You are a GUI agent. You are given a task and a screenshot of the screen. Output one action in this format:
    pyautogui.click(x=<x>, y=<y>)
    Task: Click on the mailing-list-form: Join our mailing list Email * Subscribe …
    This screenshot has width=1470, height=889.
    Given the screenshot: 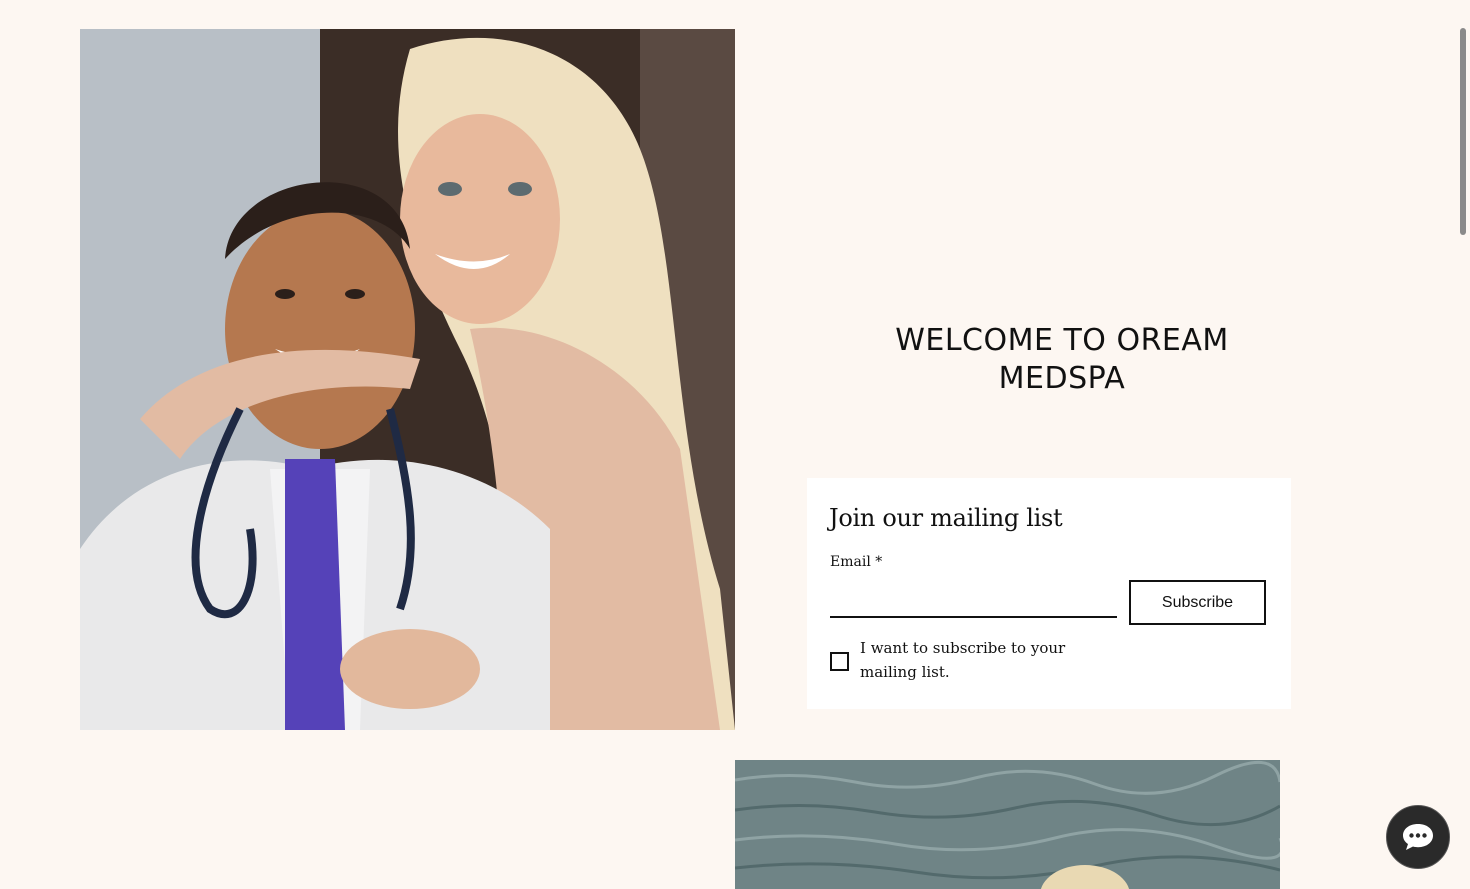 What is the action you would take?
    pyautogui.click(x=1049, y=593)
    